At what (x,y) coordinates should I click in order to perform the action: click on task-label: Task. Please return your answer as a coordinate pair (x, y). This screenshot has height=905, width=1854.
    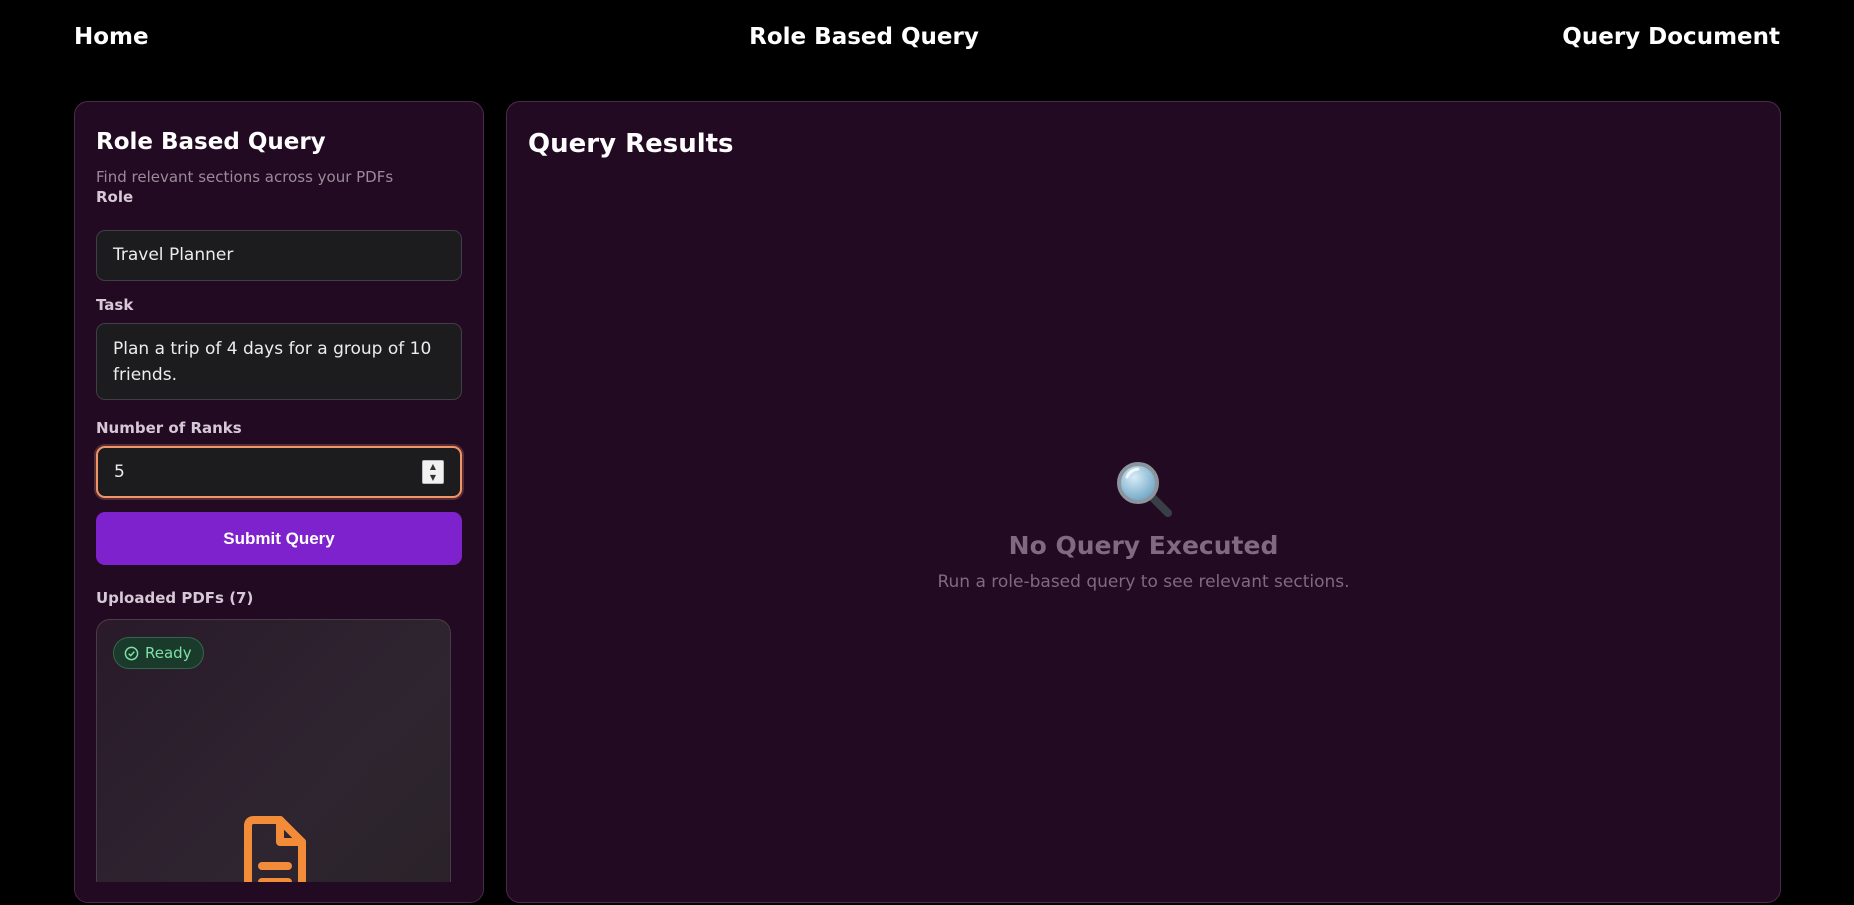
    Looking at the image, I should click on (115, 305).